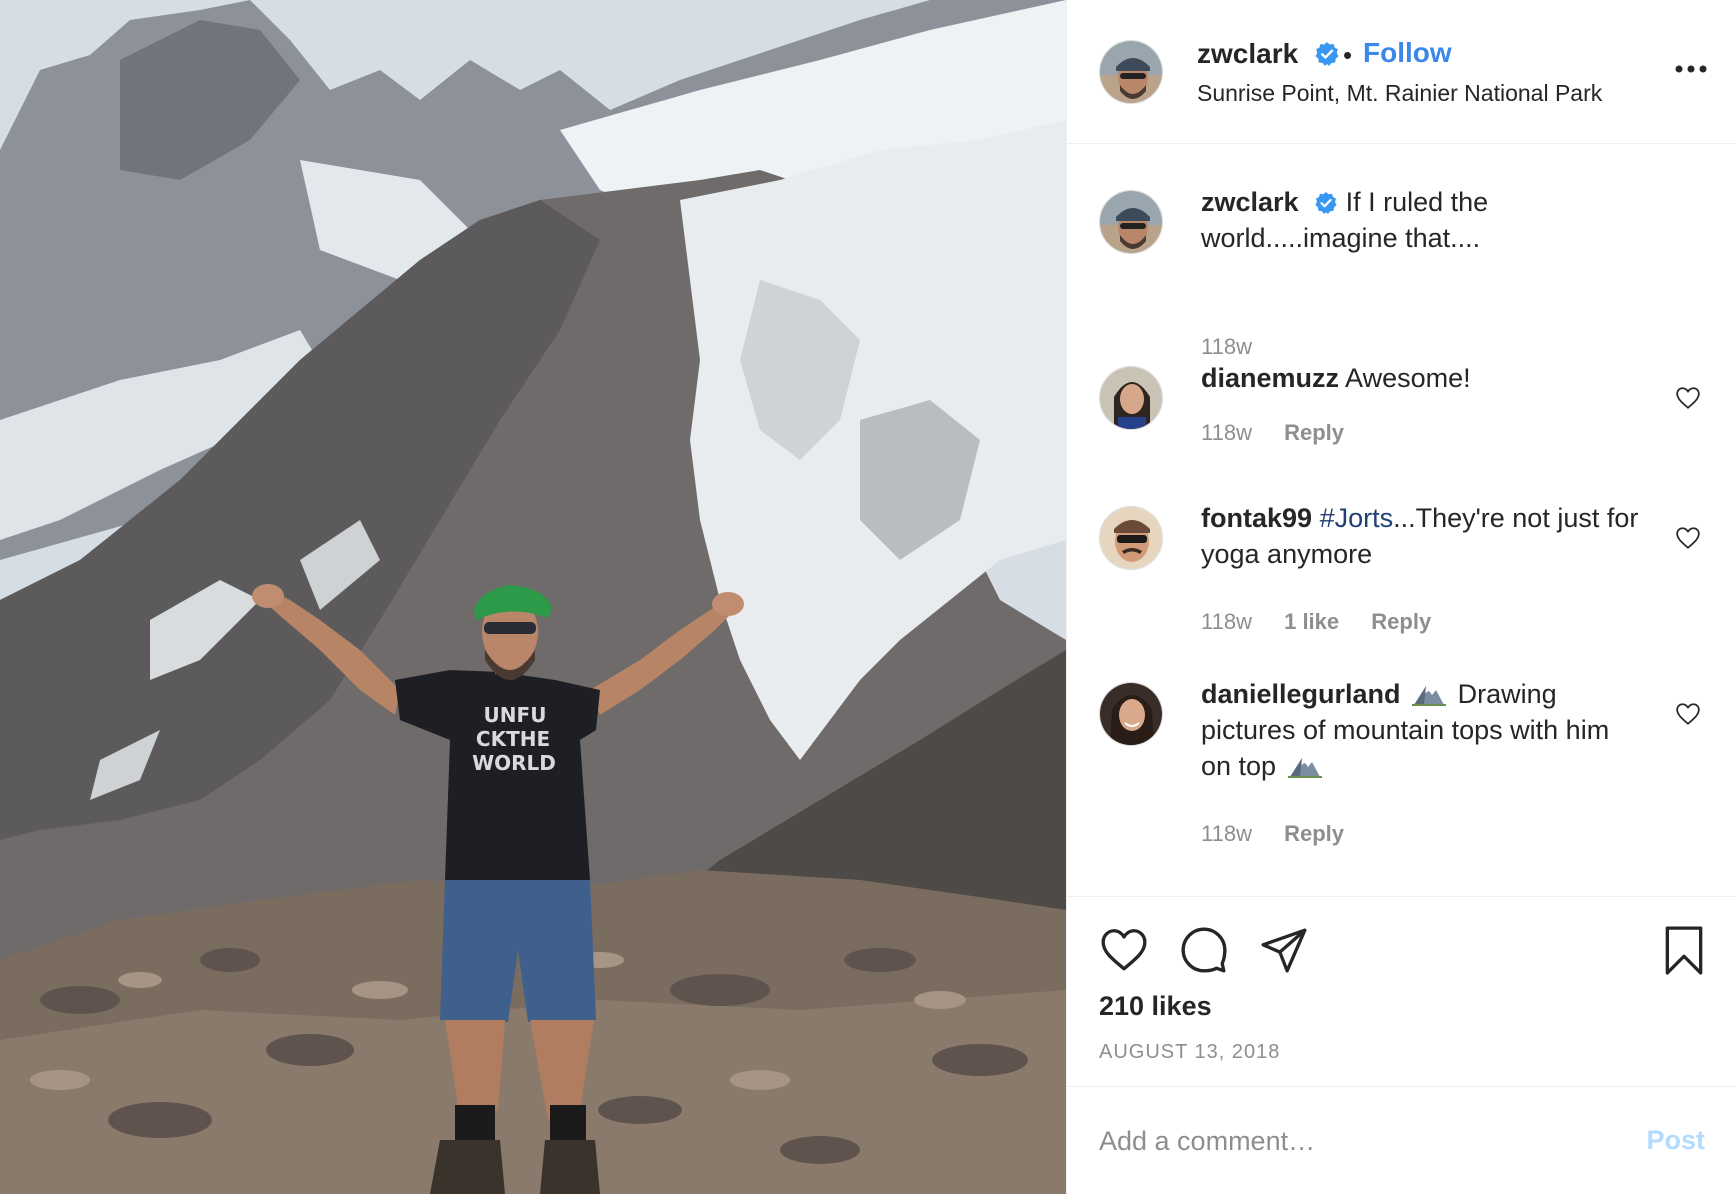 Image resolution: width=1736 pixels, height=1194 pixels. What do you see at coordinates (1407, 53) in the screenshot?
I see `follow-button: Follow` at bounding box center [1407, 53].